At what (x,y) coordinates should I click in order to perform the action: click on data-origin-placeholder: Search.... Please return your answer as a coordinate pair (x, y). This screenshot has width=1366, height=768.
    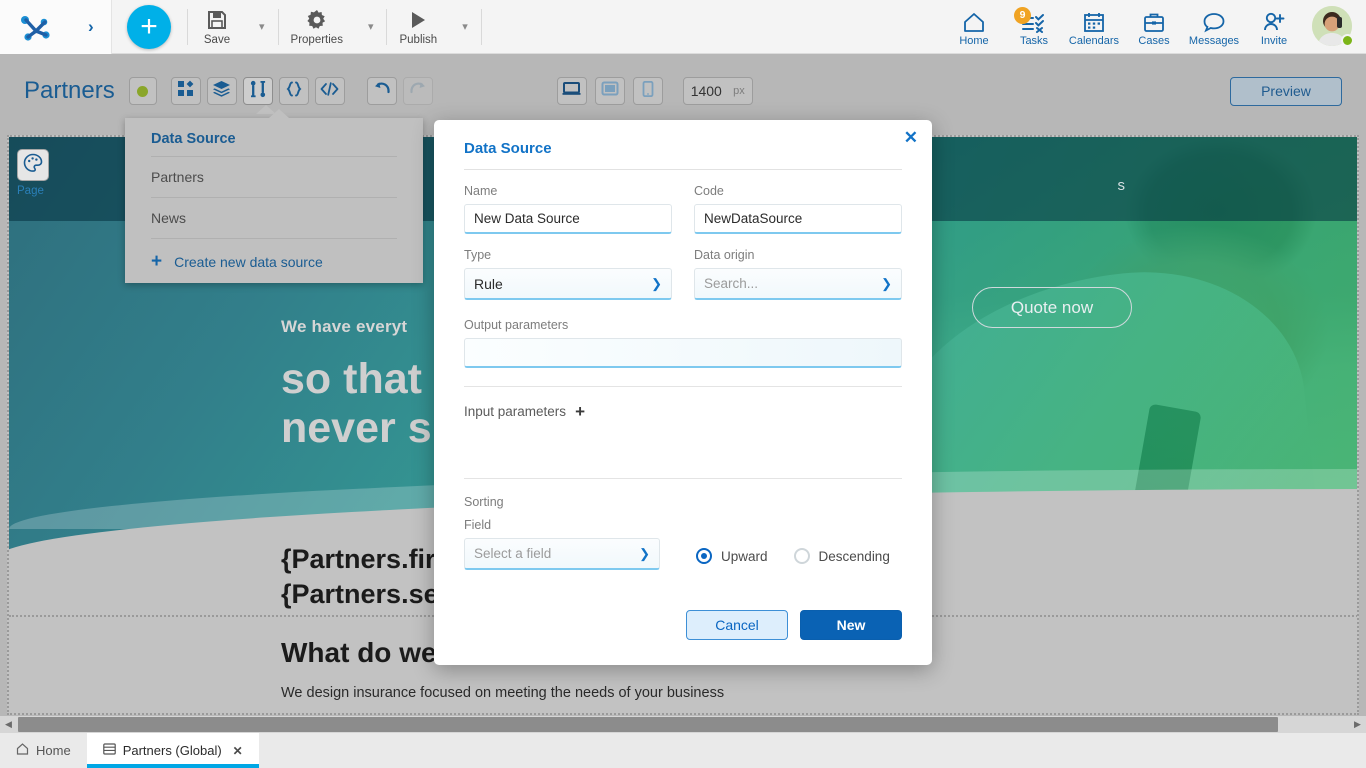
    Looking at the image, I should click on (731, 283).